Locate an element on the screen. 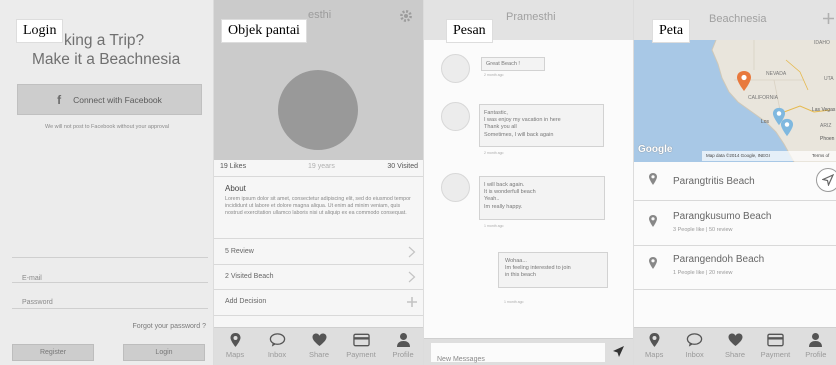 This screenshot has height=365, width=836. password-field: Password is located at coordinates (110, 296).